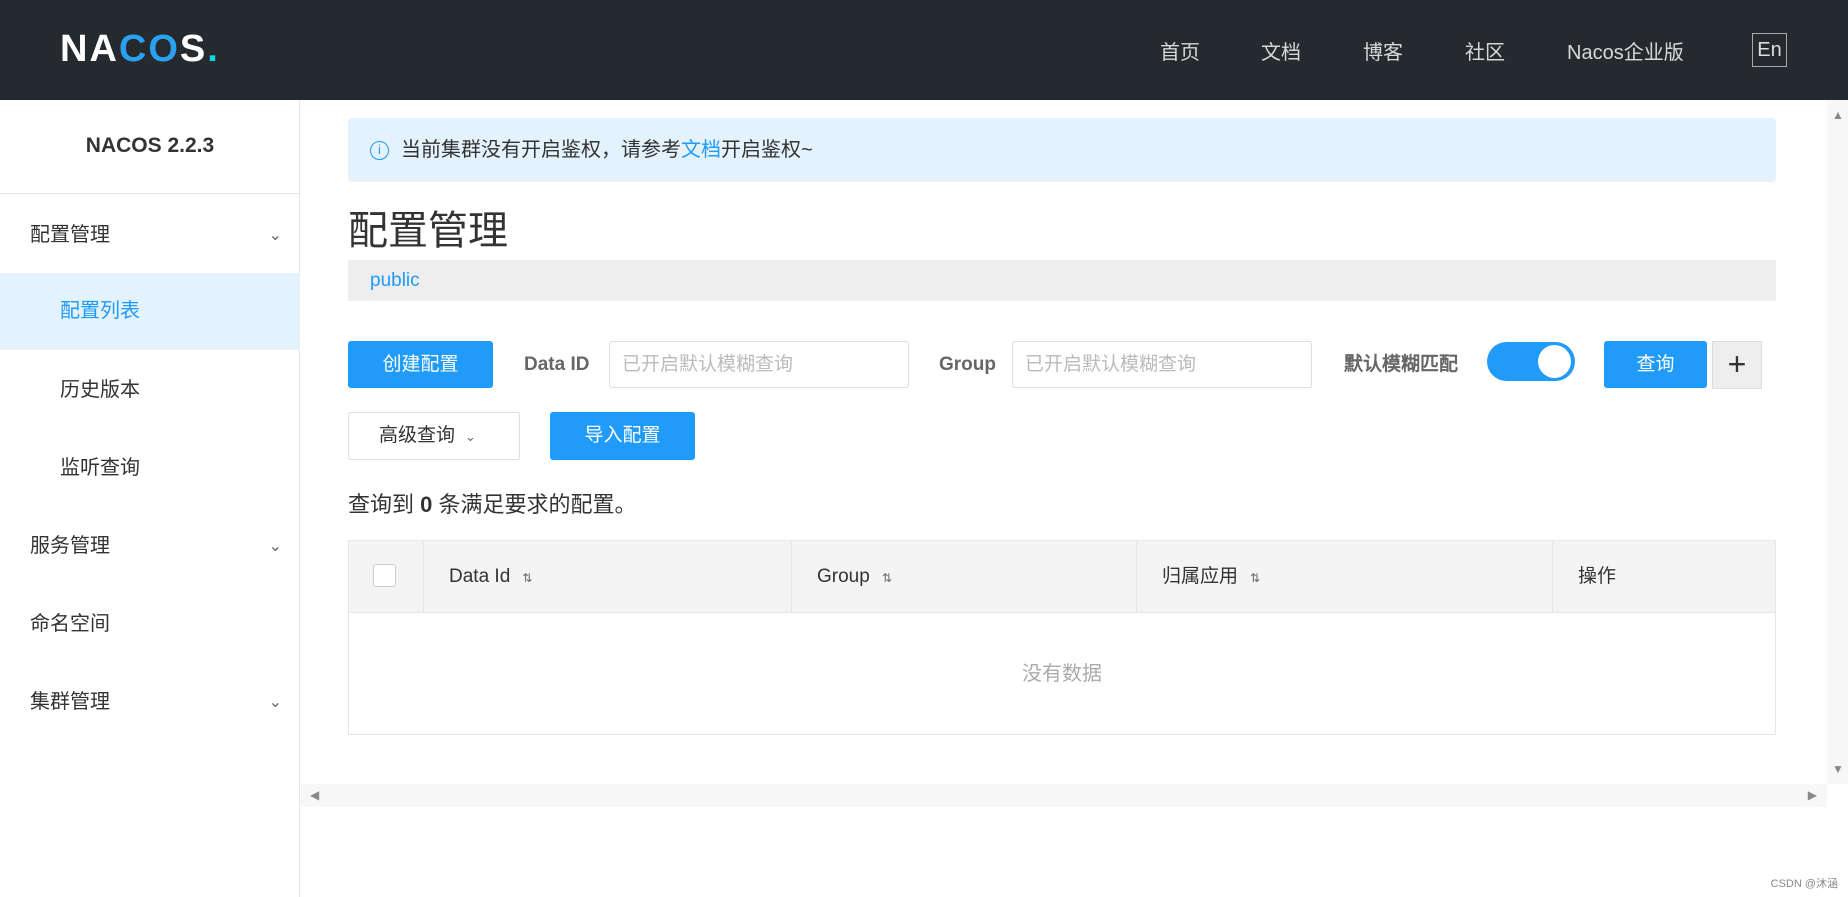 The image size is (1848, 897). Describe the element at coordinates (1625, 50) in the screenshot. I see `nav-enterprise: Nacos企业版` at that location.